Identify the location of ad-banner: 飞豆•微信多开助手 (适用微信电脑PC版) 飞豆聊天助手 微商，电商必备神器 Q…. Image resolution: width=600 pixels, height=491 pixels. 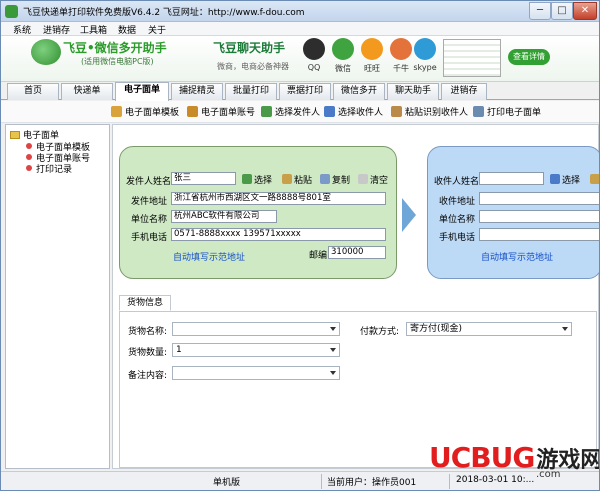
(300, 59).